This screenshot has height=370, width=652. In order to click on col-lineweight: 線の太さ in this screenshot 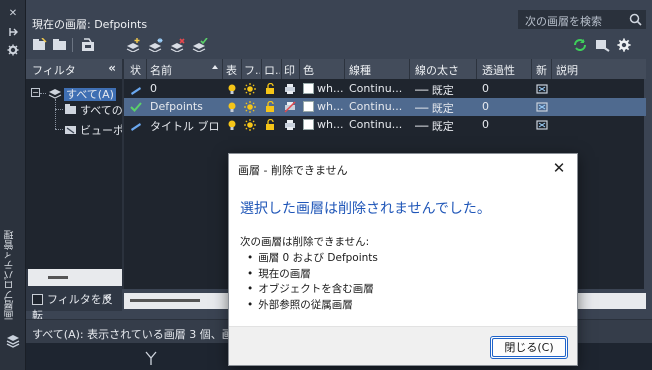, I will do `click(437, 70)`.